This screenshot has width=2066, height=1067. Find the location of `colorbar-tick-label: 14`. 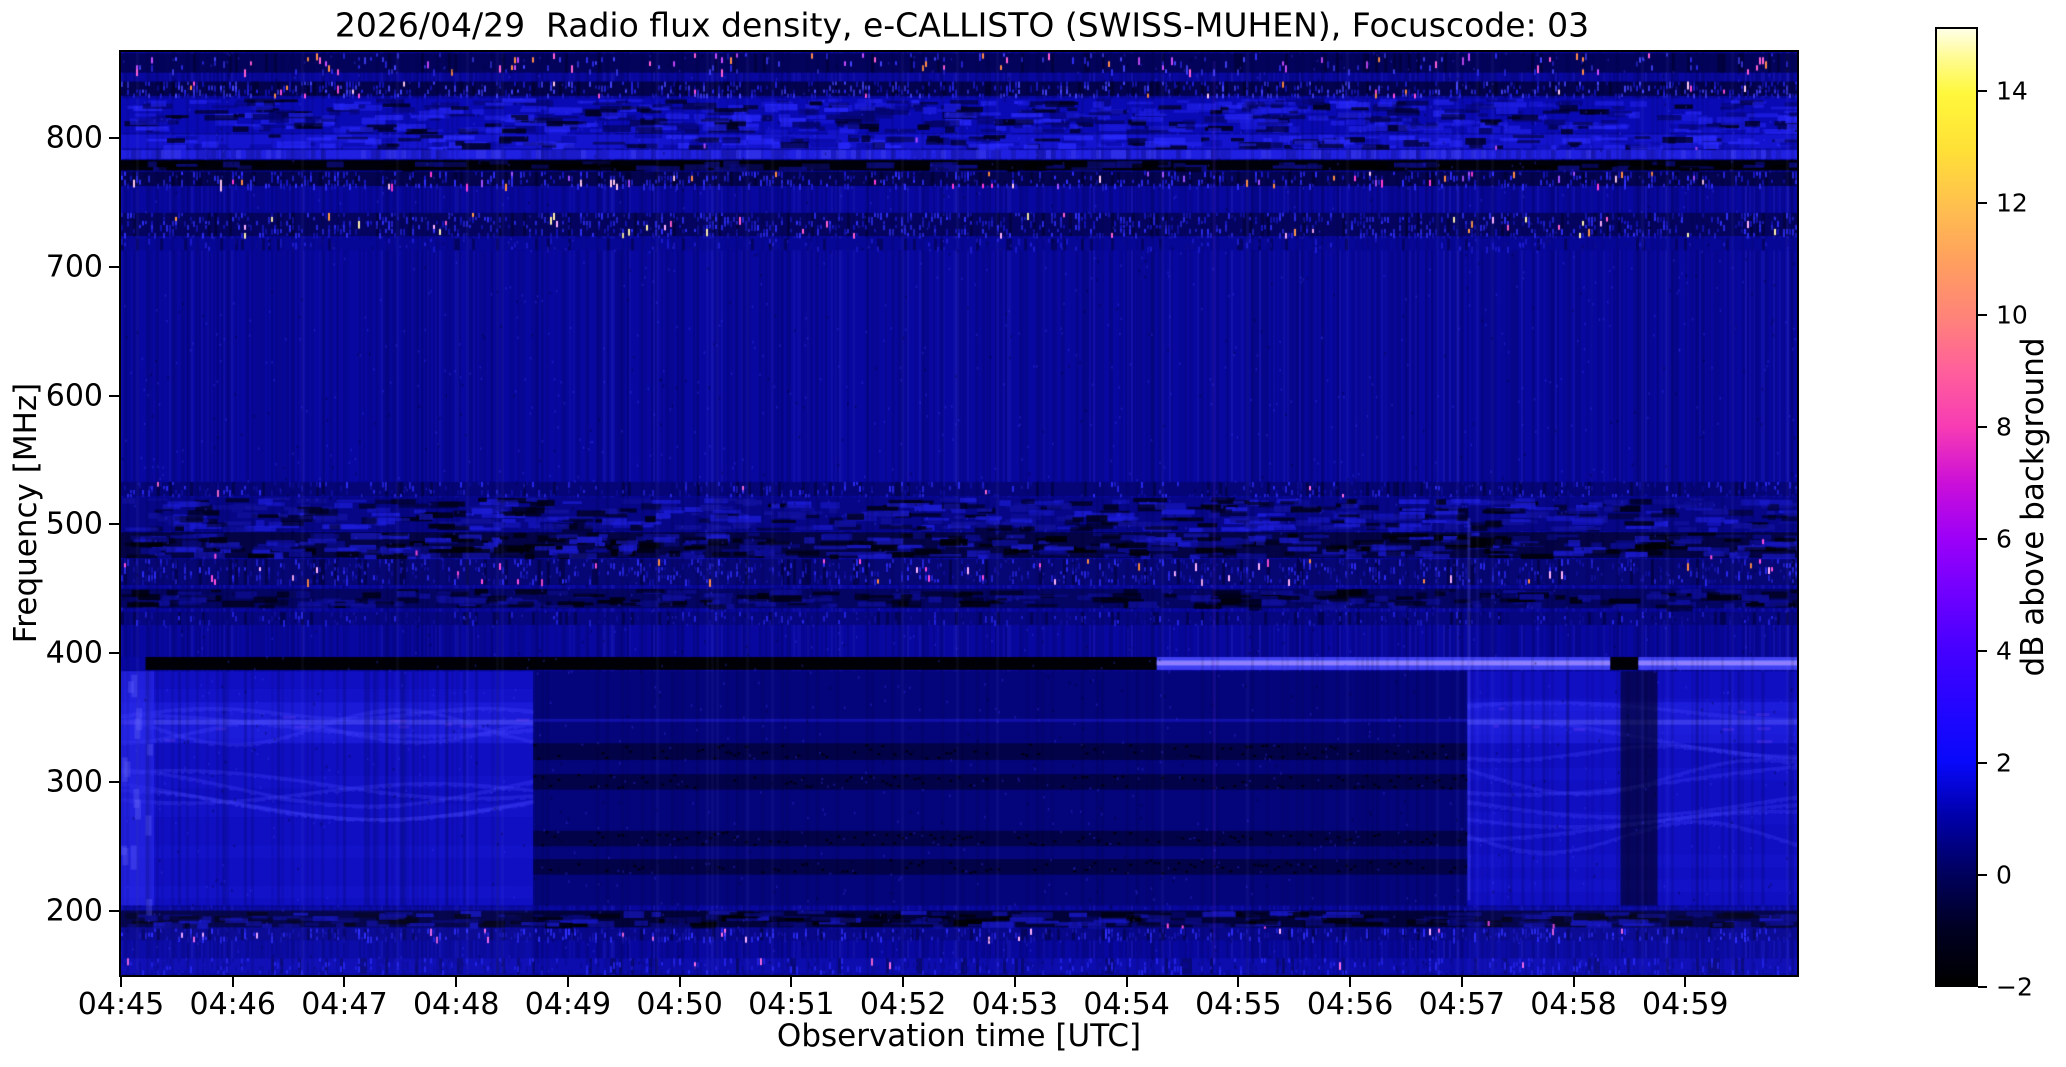

colorbar-tick-label: 14 is located at coordinates (2012, 91).